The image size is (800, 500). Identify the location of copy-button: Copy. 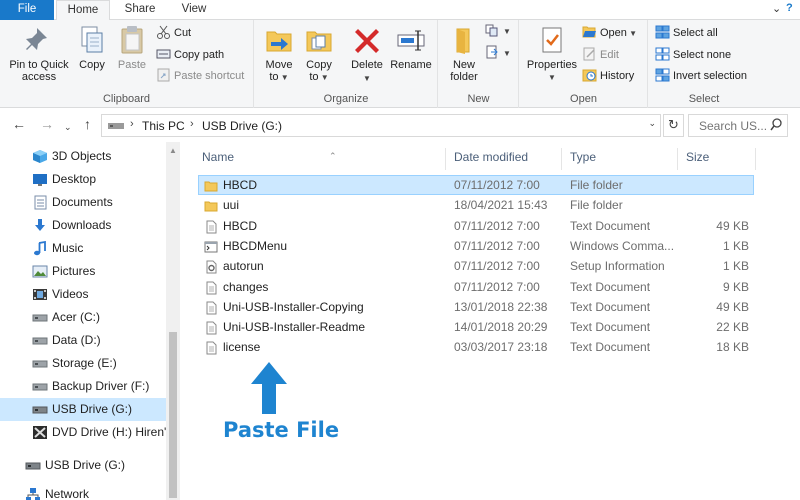
(92, 47).